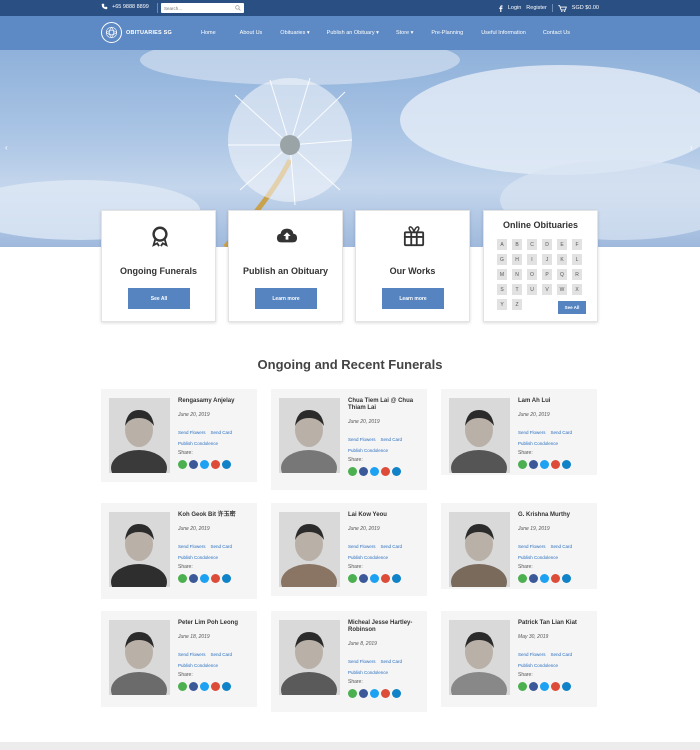  Describe the element at coordinates (562, 244) in the screenshot. I see `letter-e-button: E` at that location.